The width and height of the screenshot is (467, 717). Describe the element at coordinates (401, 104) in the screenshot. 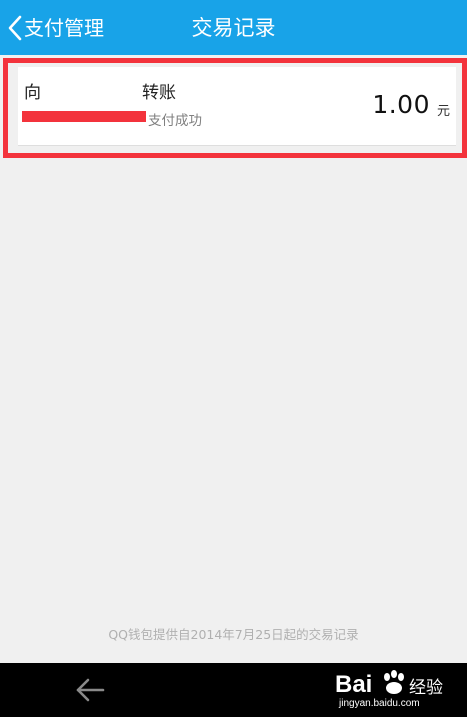

I see `transaction-amount: 1.00` at that location.